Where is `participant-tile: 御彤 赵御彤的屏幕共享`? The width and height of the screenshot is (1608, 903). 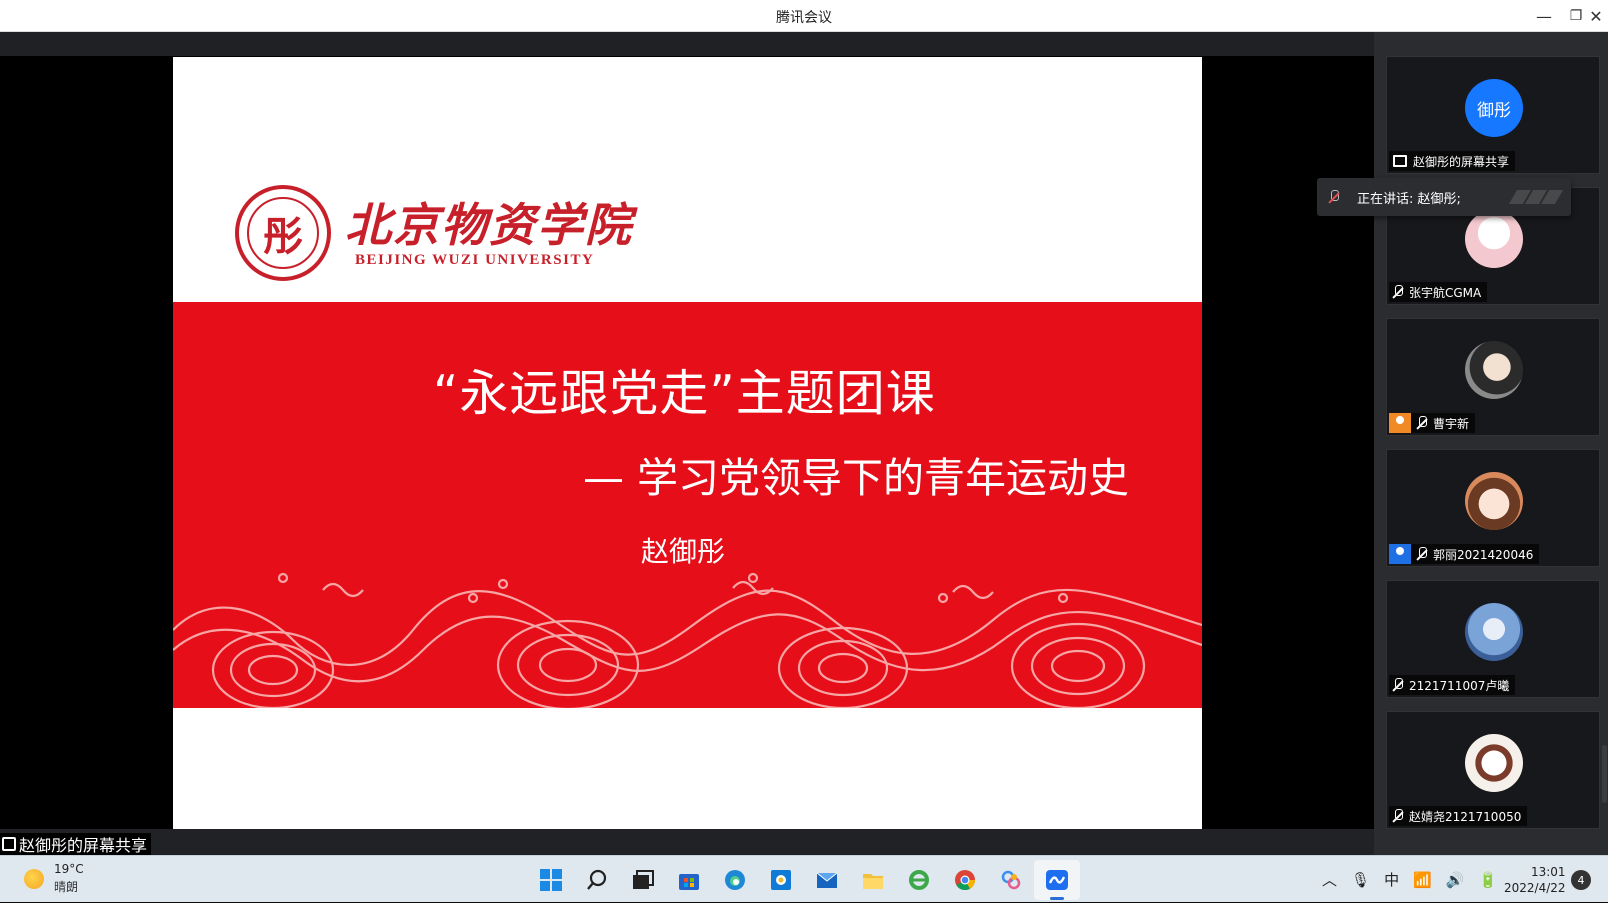 participant-tile: 御彤 赵御彤的屏幕共享 is located at coordinates (1493, 115).